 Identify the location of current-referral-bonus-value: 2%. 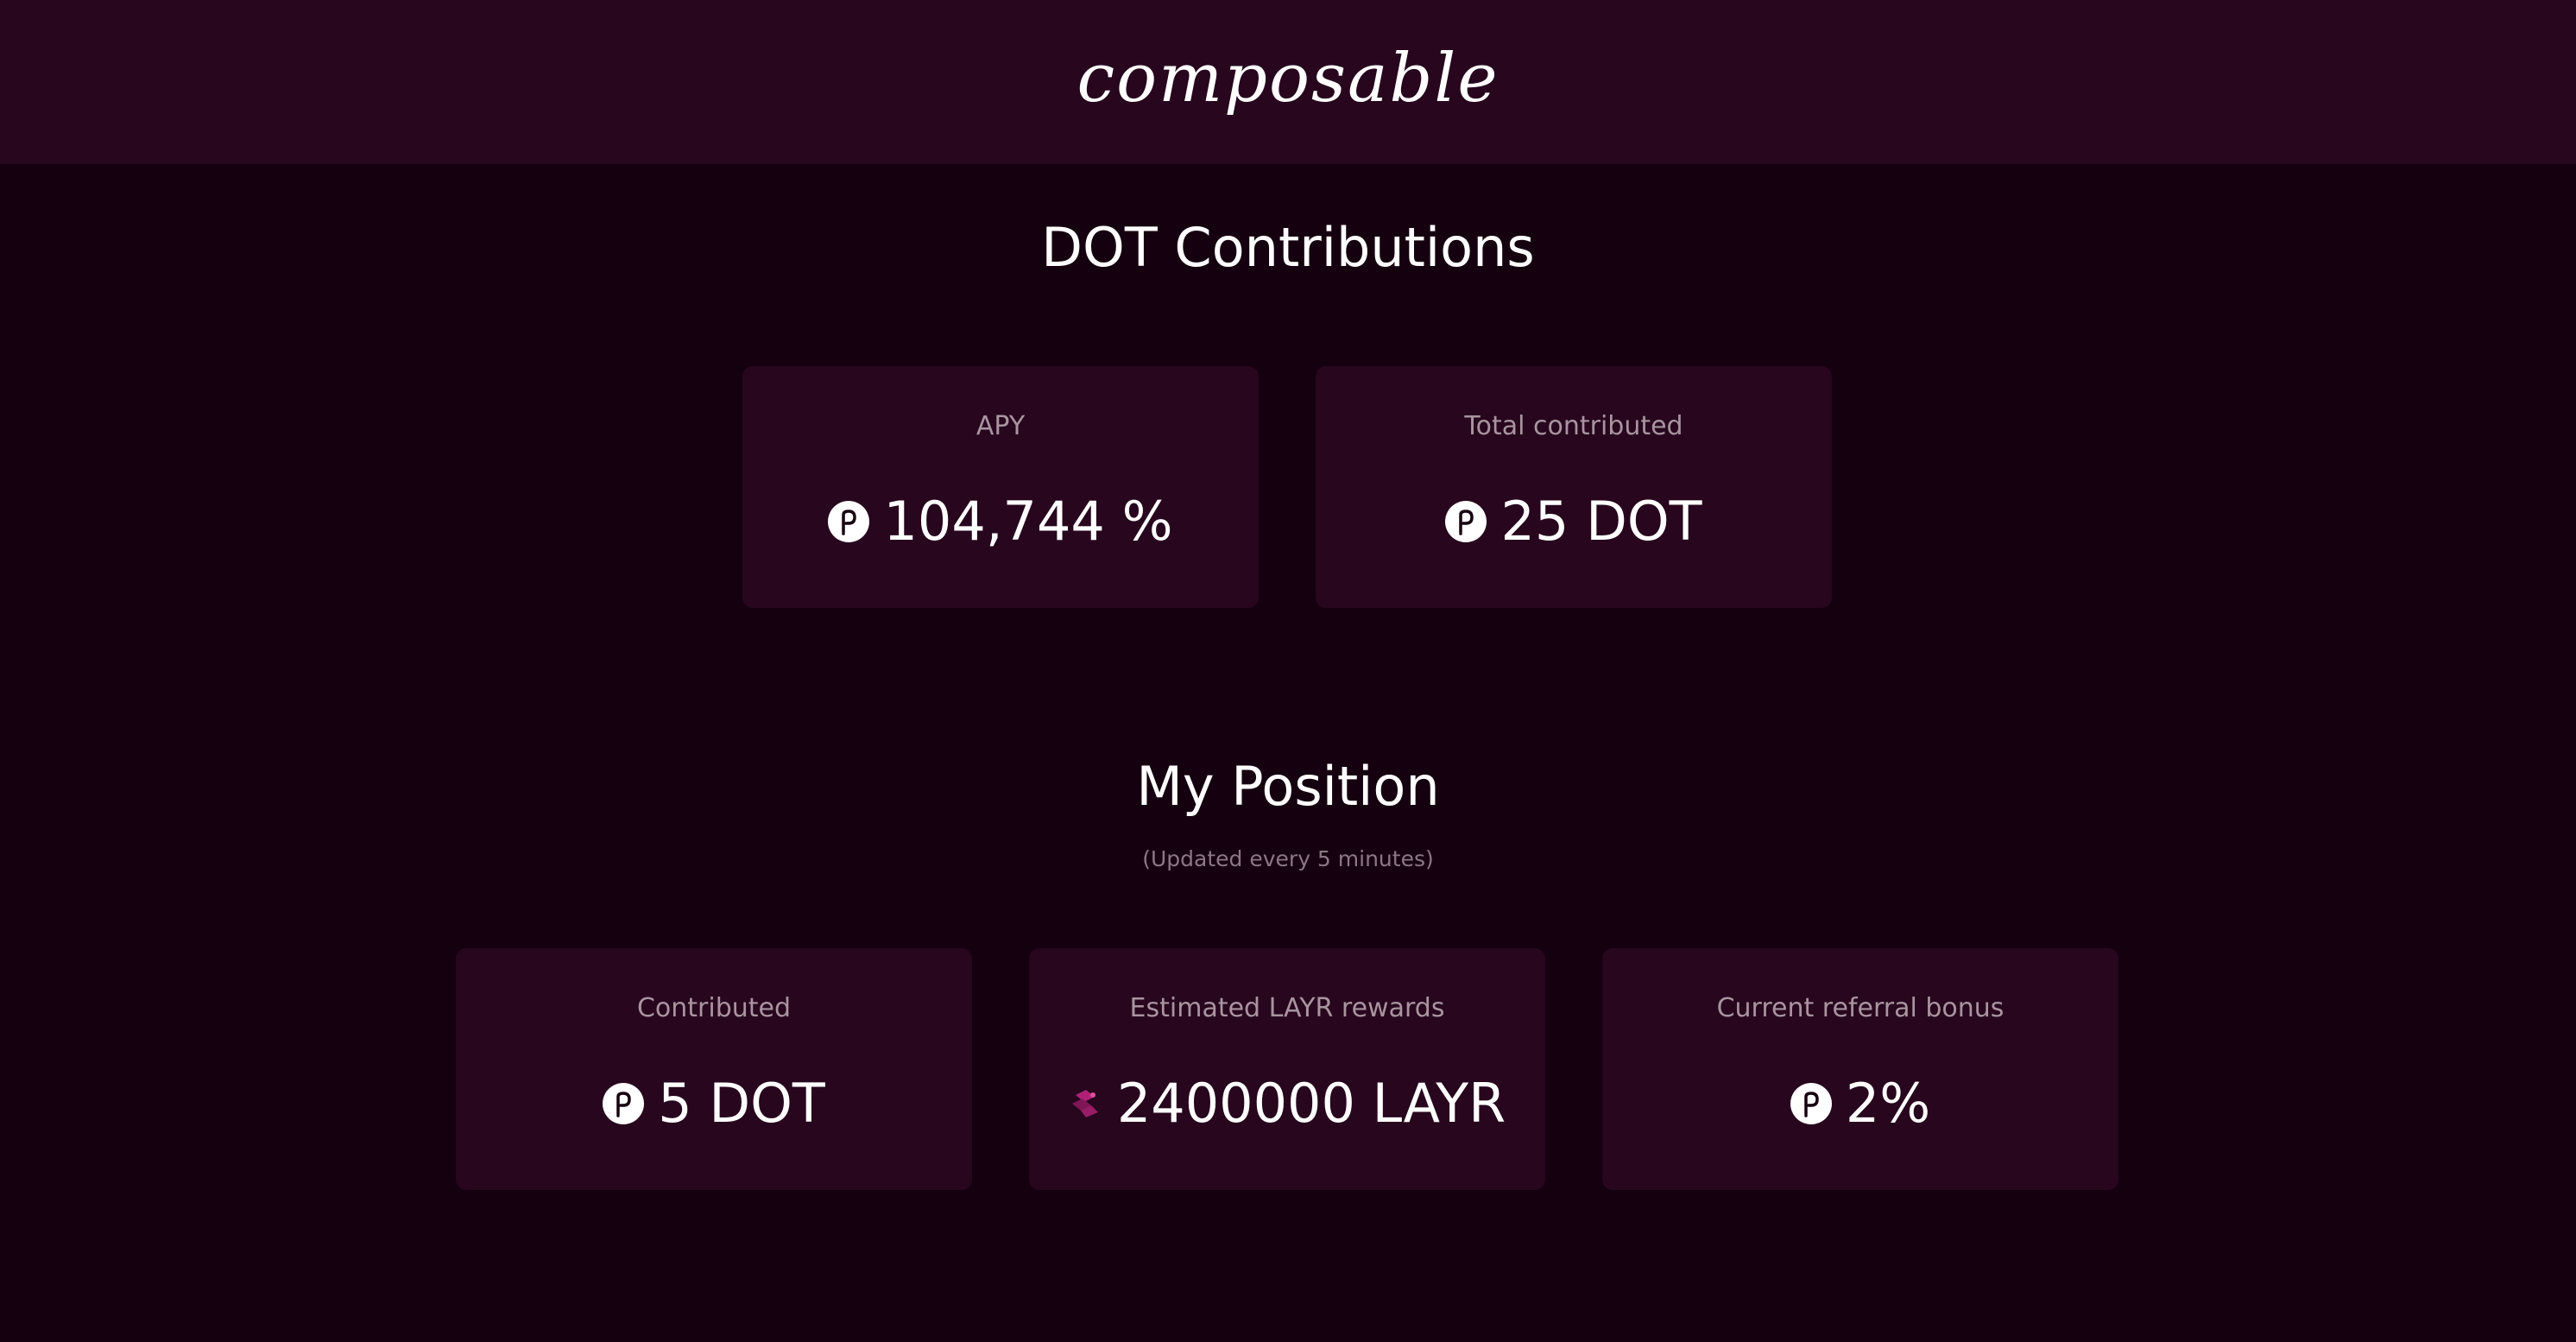
(1888, 1103).